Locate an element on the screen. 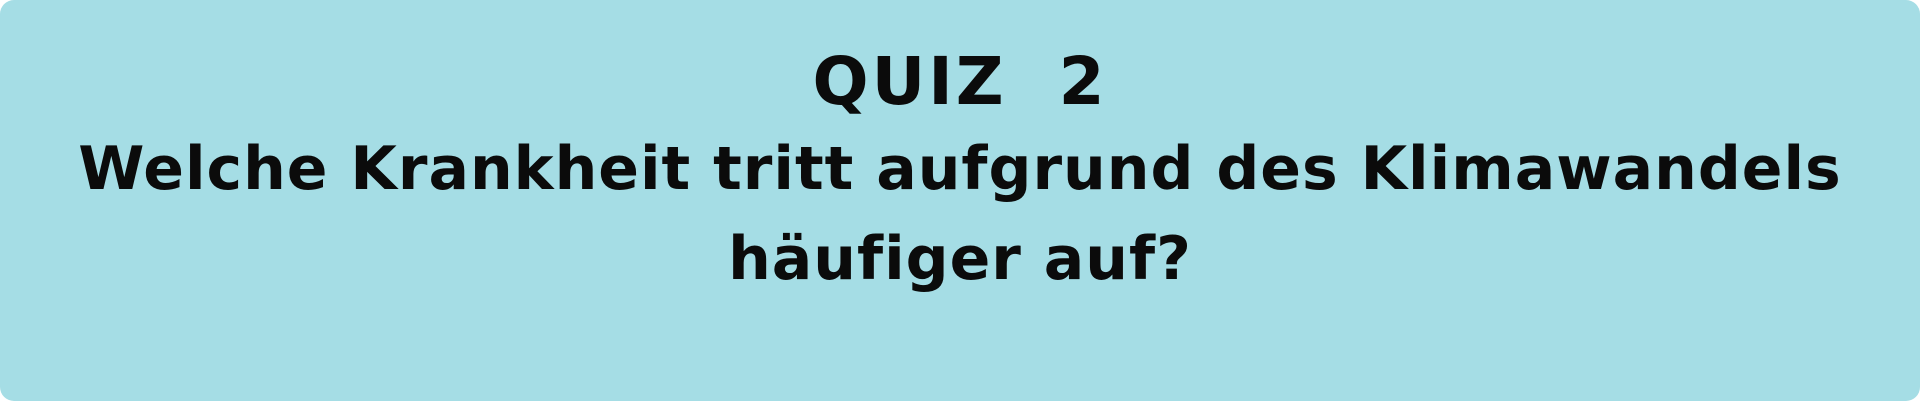 The image size is (1920, 401). quiz-title: QUIZ 2 is located at coordinates (960, 81).